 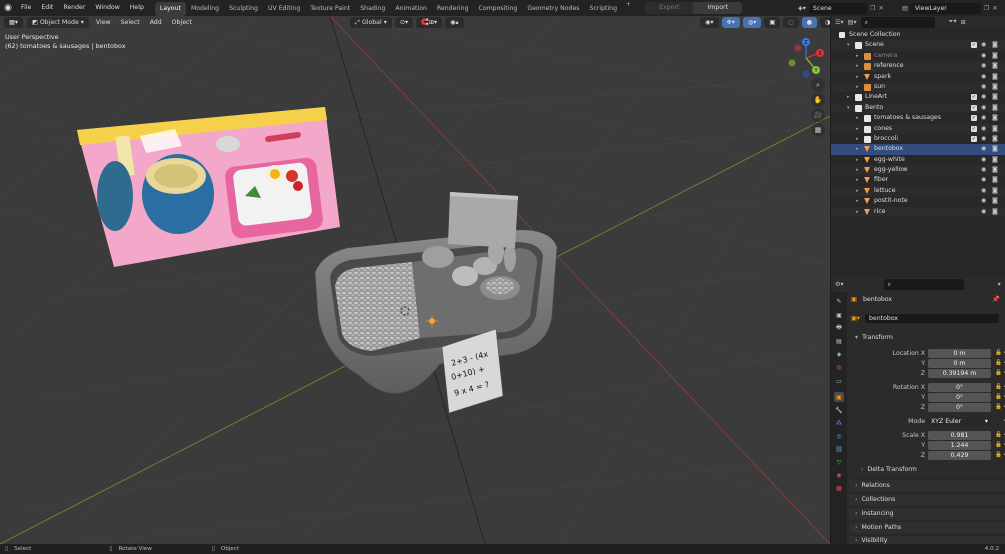 What do you see at coordinates (918, 56) in the screenshot?
I see `outliner-row: ▸ camera ◉ ◙` at bounding box center [918, 56].